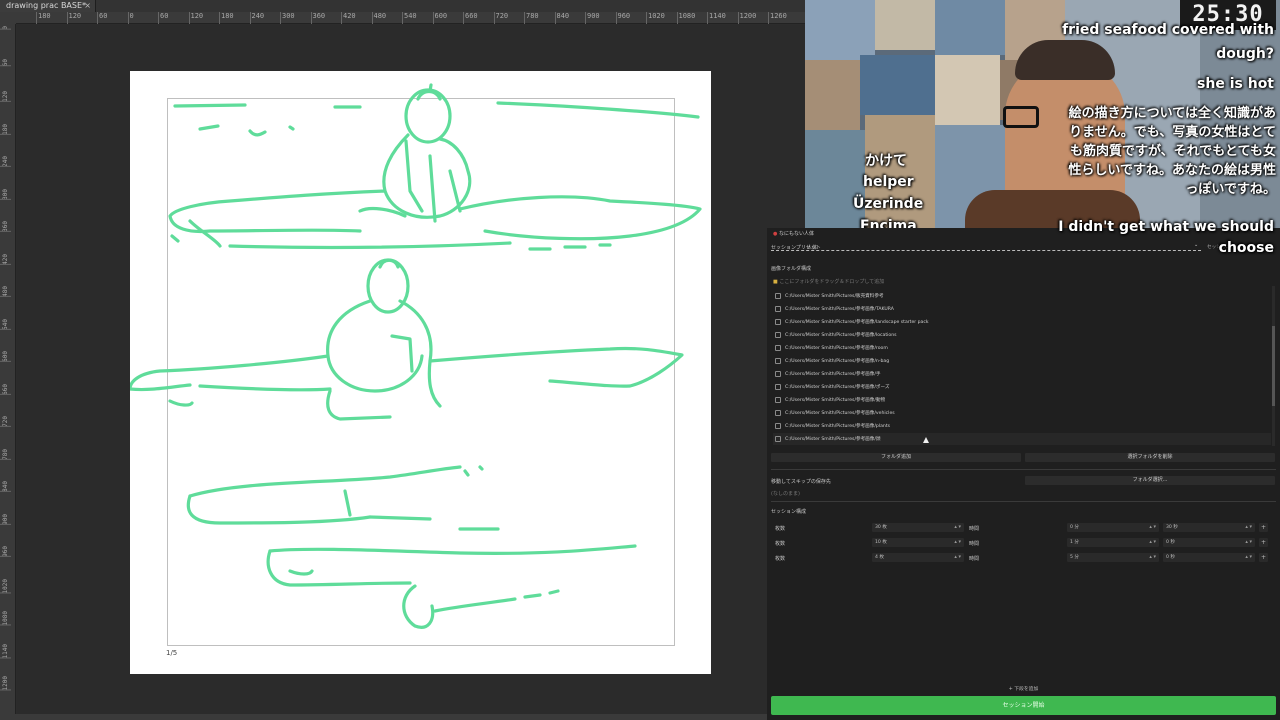 The image size is (1280, 720). I want to click on count-stepper: 10 枚 ▴ ▾, so click(918, 542).